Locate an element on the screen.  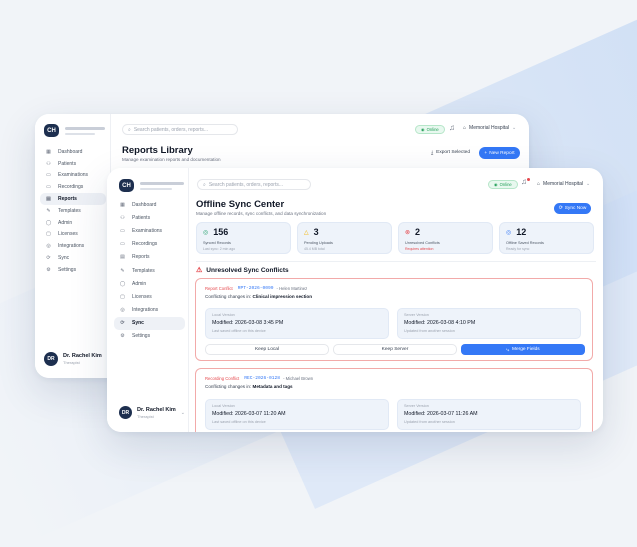
front-brand: CH is located at coordinates (151, 185).